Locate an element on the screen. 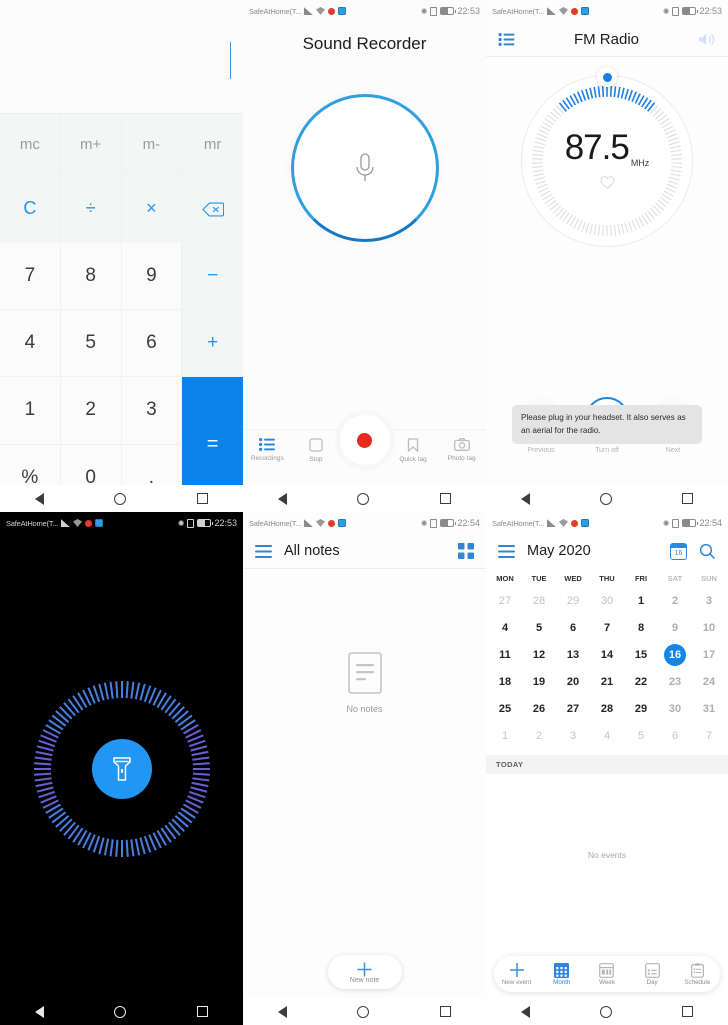 The width and height of the screenshot is (728, 1025). calendar-day-cell: 15 is located at coordinates (641, 654).